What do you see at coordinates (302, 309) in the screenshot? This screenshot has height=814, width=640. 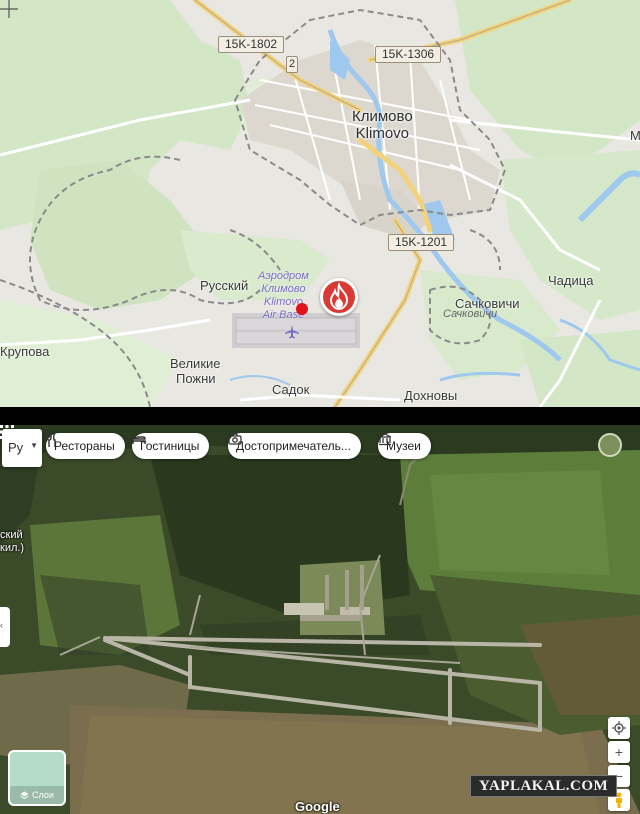 I see `location-dot` at bounding box center [302, 309].